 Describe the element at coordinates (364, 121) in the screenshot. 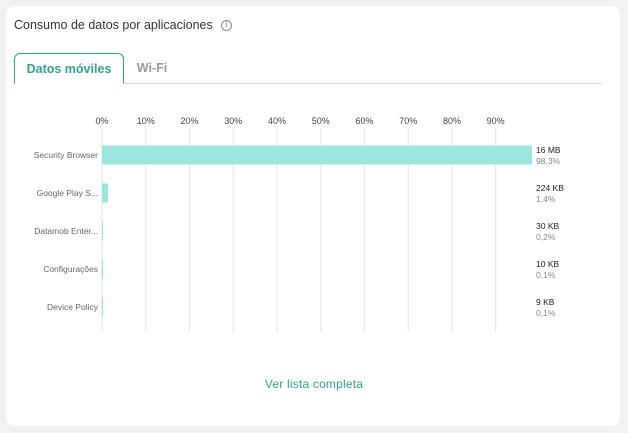

I see `x-tick-label: 60%` at that location.